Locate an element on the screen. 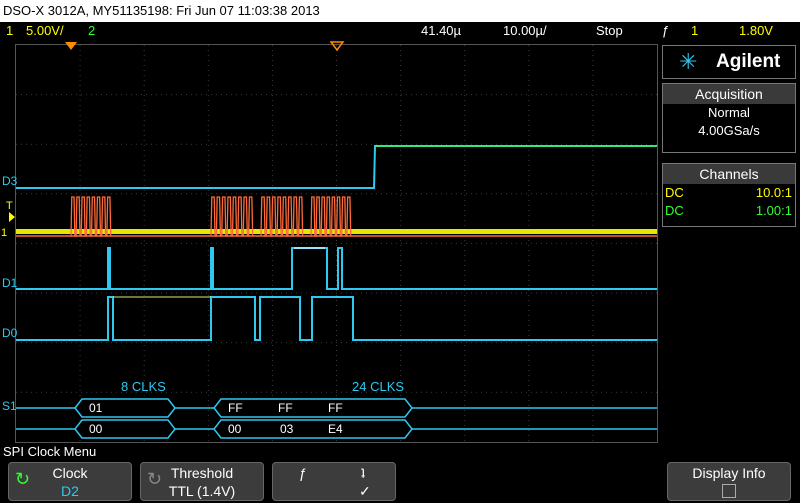 Image resolution: width=800 pixels, height=503 pixels. acquisition-header: Acquisition is located at coordinates (729, 94).